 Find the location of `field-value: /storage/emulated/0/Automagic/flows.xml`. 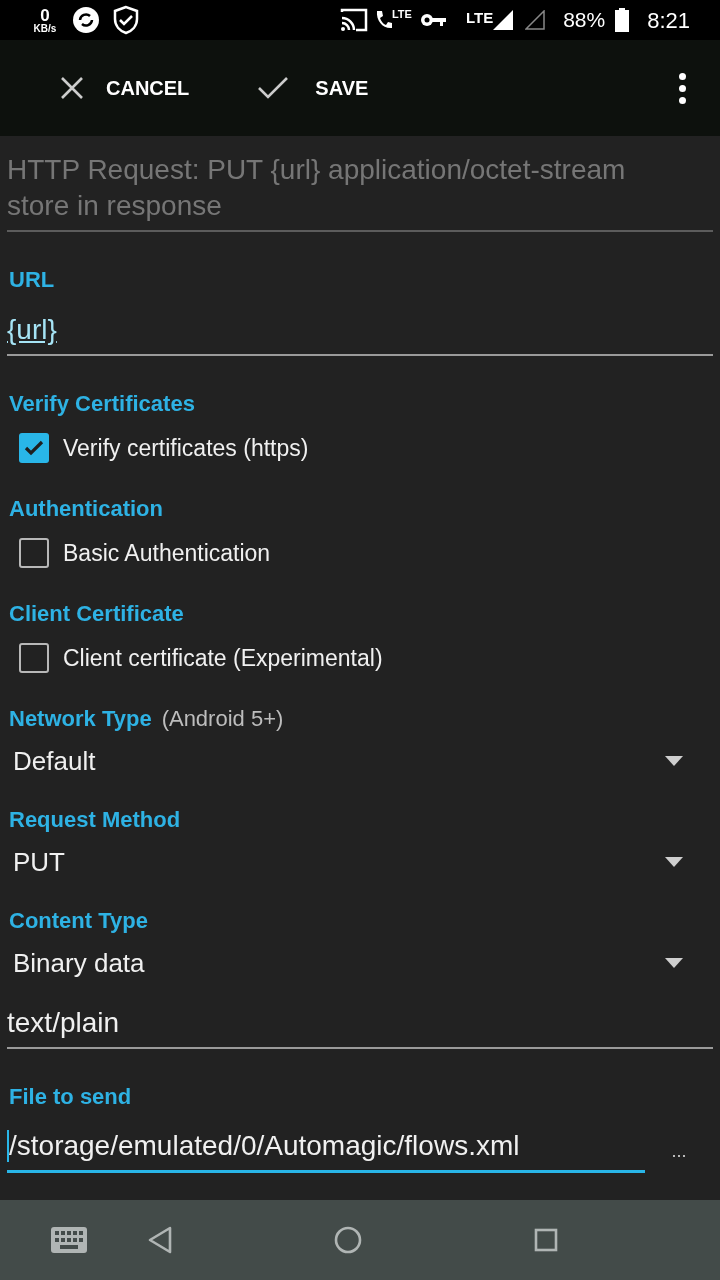

field-value: /storage/emulated/0/Automagic/flows.xml is located at coordinates (264, 1146).